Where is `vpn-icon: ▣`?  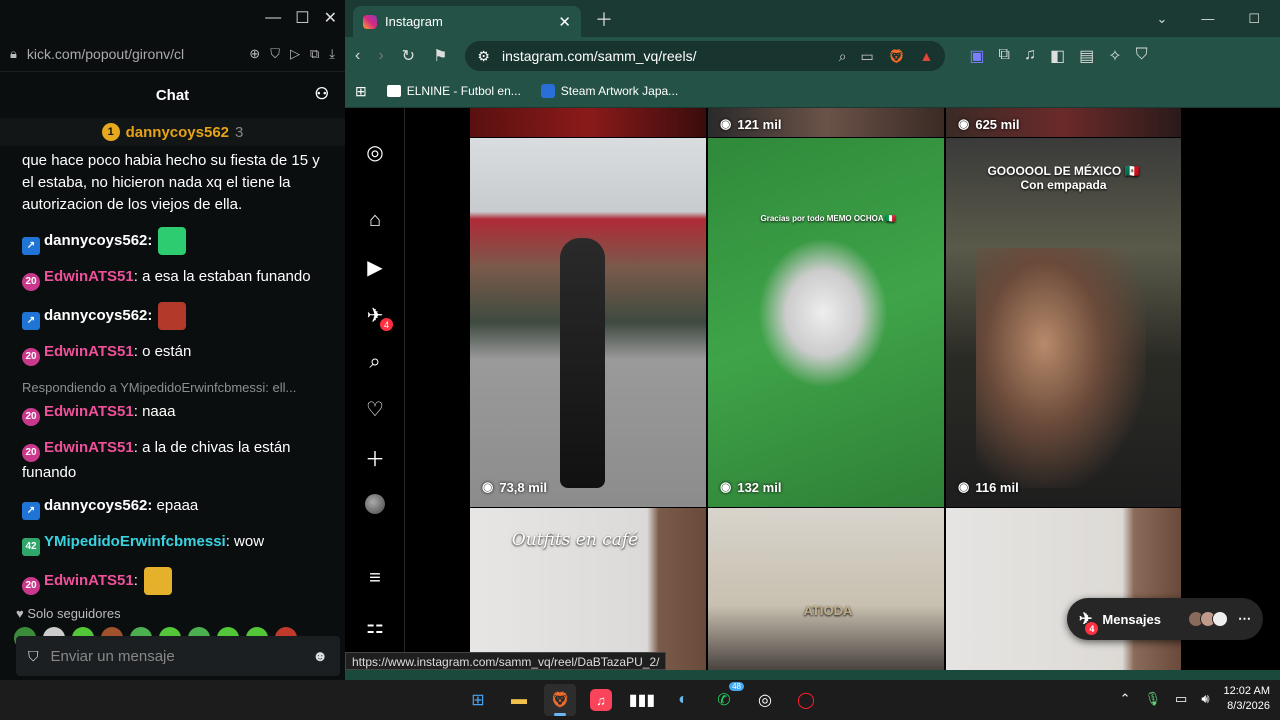
vpn-icon: ▣ is located at coordinates (976, 56).